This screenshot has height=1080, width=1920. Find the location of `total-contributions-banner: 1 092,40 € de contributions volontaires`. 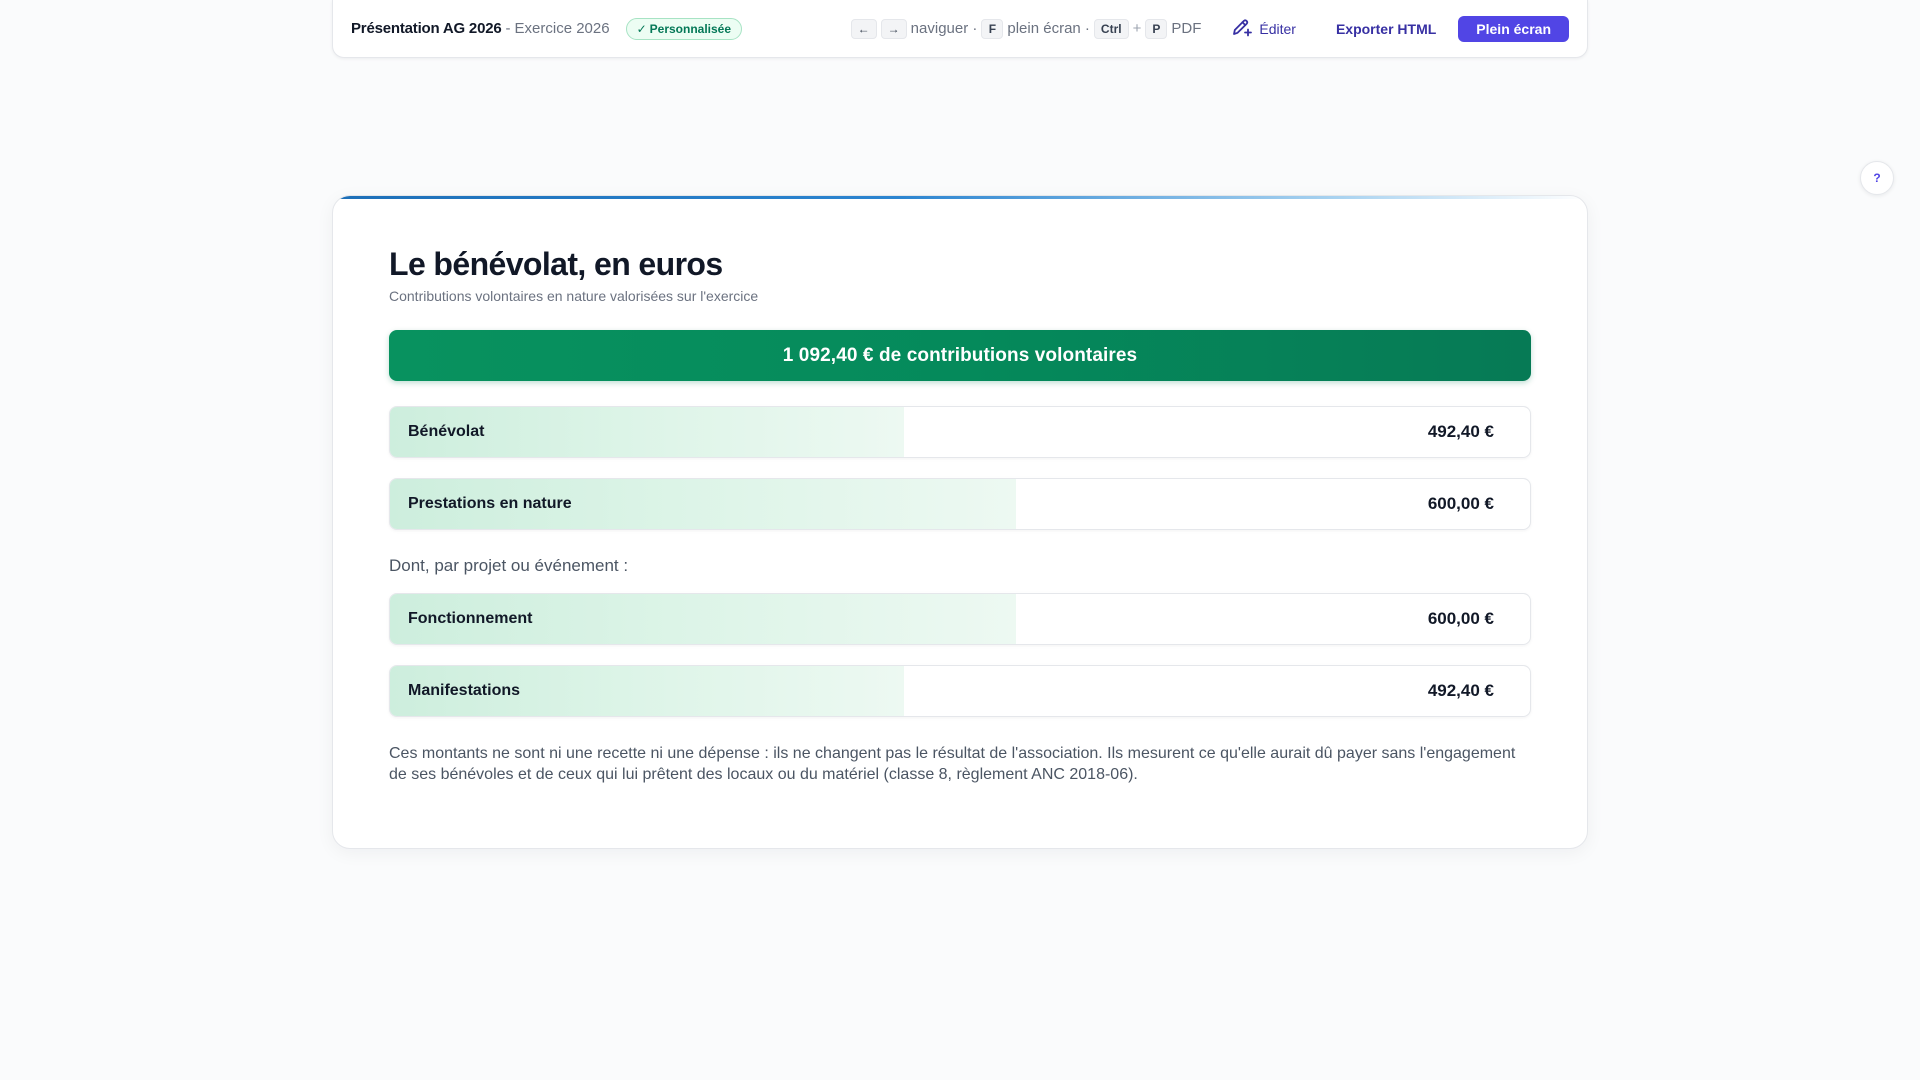

total-contributions-banner: 1 092,40 € de contributions volontaires is located at coordinates (960, 355).